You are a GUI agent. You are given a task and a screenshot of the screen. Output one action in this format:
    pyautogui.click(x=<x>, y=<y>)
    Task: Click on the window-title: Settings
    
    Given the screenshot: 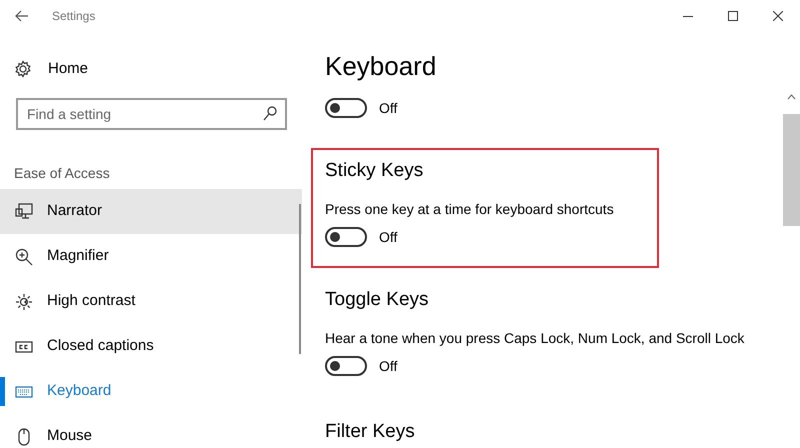 What is the action you would take?
    pyautogui.click(x=74, y=16)
    